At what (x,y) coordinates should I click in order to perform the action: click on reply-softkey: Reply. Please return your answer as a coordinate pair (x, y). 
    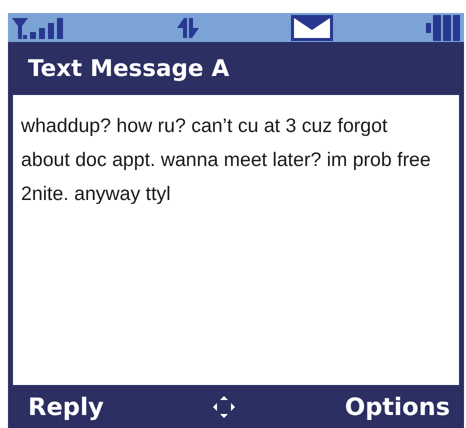
    Looking at the image, I should click on (66, 406).